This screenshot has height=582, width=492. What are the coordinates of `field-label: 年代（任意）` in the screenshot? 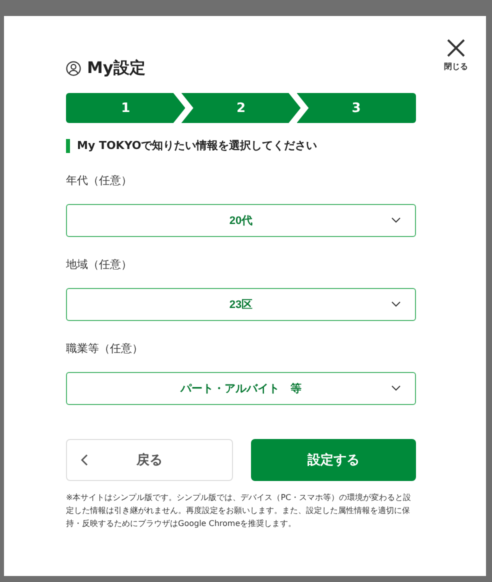 It's located at (99, 180).